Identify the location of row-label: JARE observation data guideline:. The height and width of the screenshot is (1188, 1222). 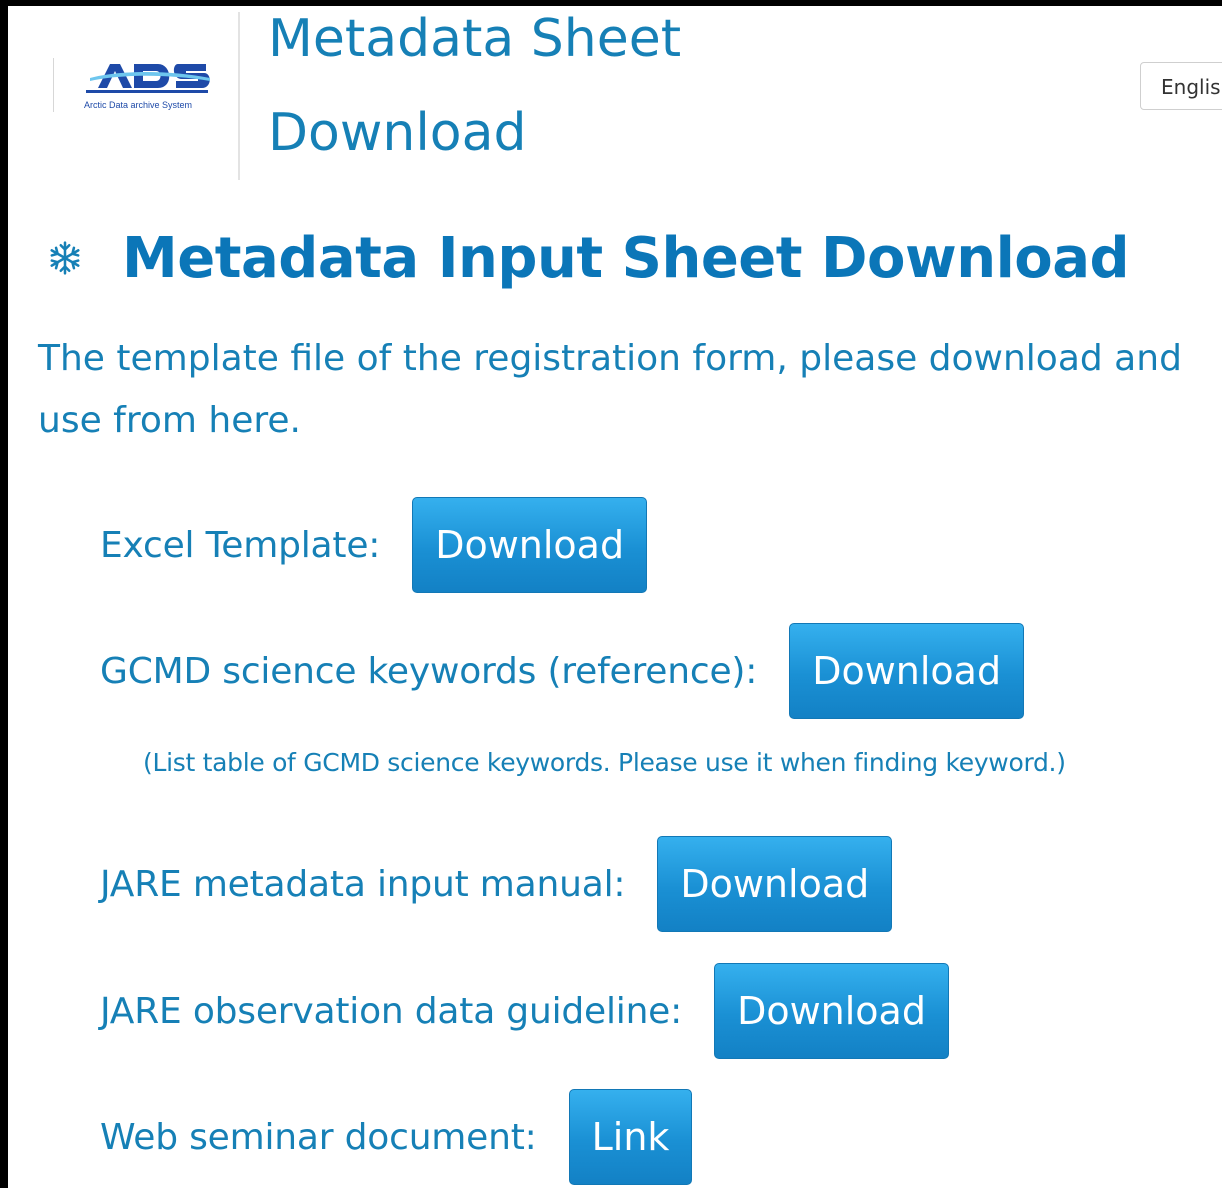
(391, 1011).